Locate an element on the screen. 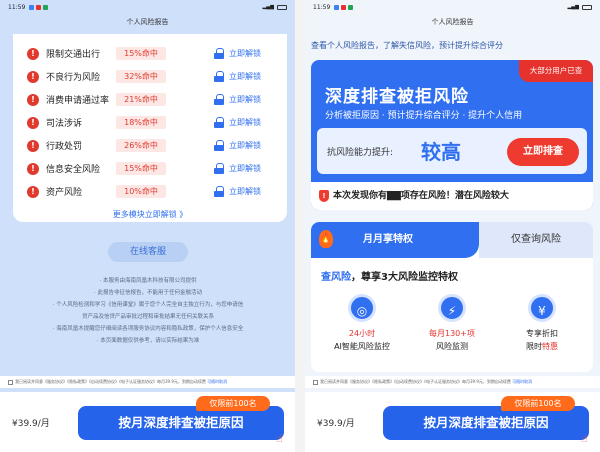  status-time: 11:59 is located at coordinates (17, 7).